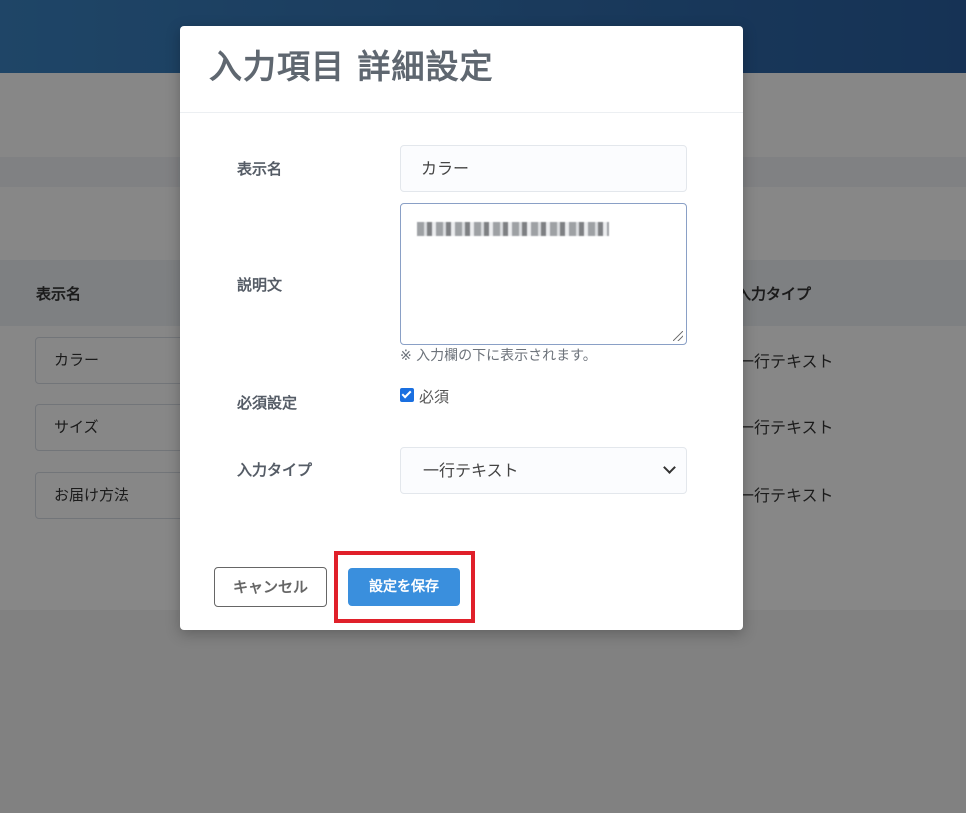  I want to click on annotation-highlight-box, so click(404, 587).